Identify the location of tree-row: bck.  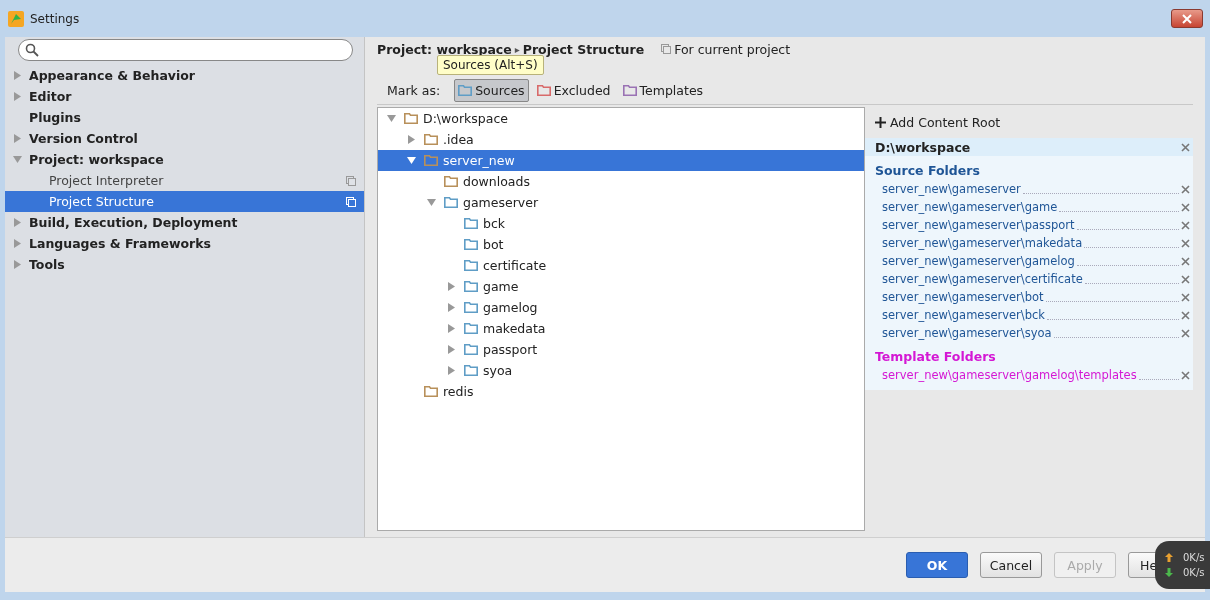
(621, 223).